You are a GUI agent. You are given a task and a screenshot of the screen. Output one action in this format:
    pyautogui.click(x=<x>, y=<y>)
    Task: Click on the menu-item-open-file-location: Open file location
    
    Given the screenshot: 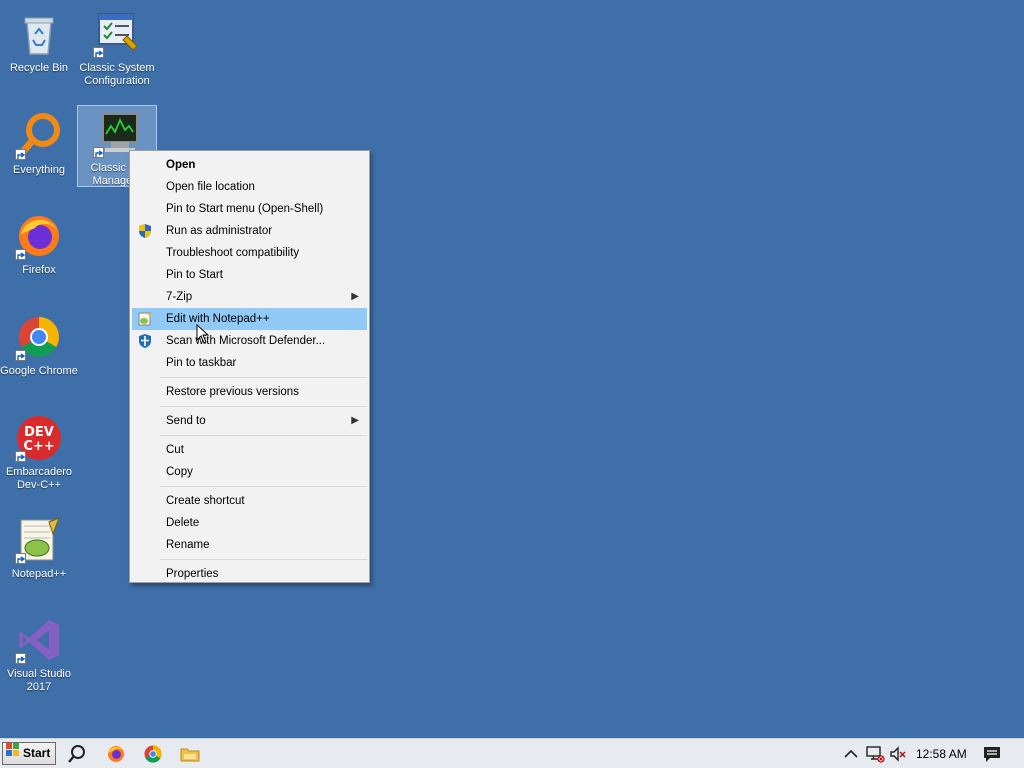 What is the action you would take?
    pyautogui.click(x=249, y=187)
    